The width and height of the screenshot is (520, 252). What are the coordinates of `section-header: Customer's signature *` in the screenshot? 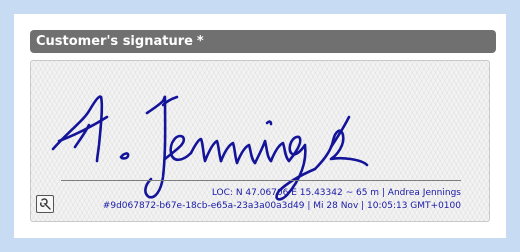 It's located at (263, 41).